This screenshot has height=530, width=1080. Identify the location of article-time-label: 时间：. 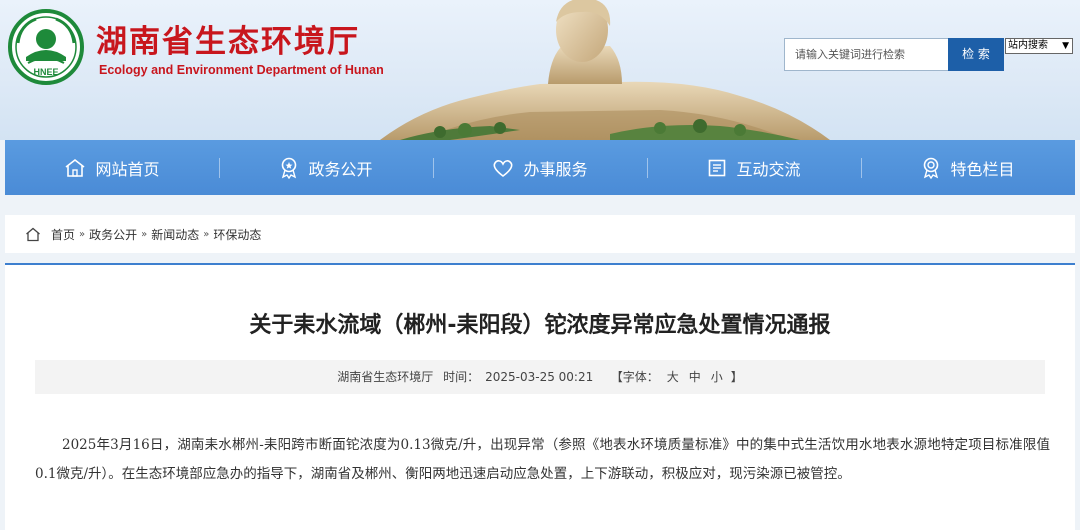
(461, 377).